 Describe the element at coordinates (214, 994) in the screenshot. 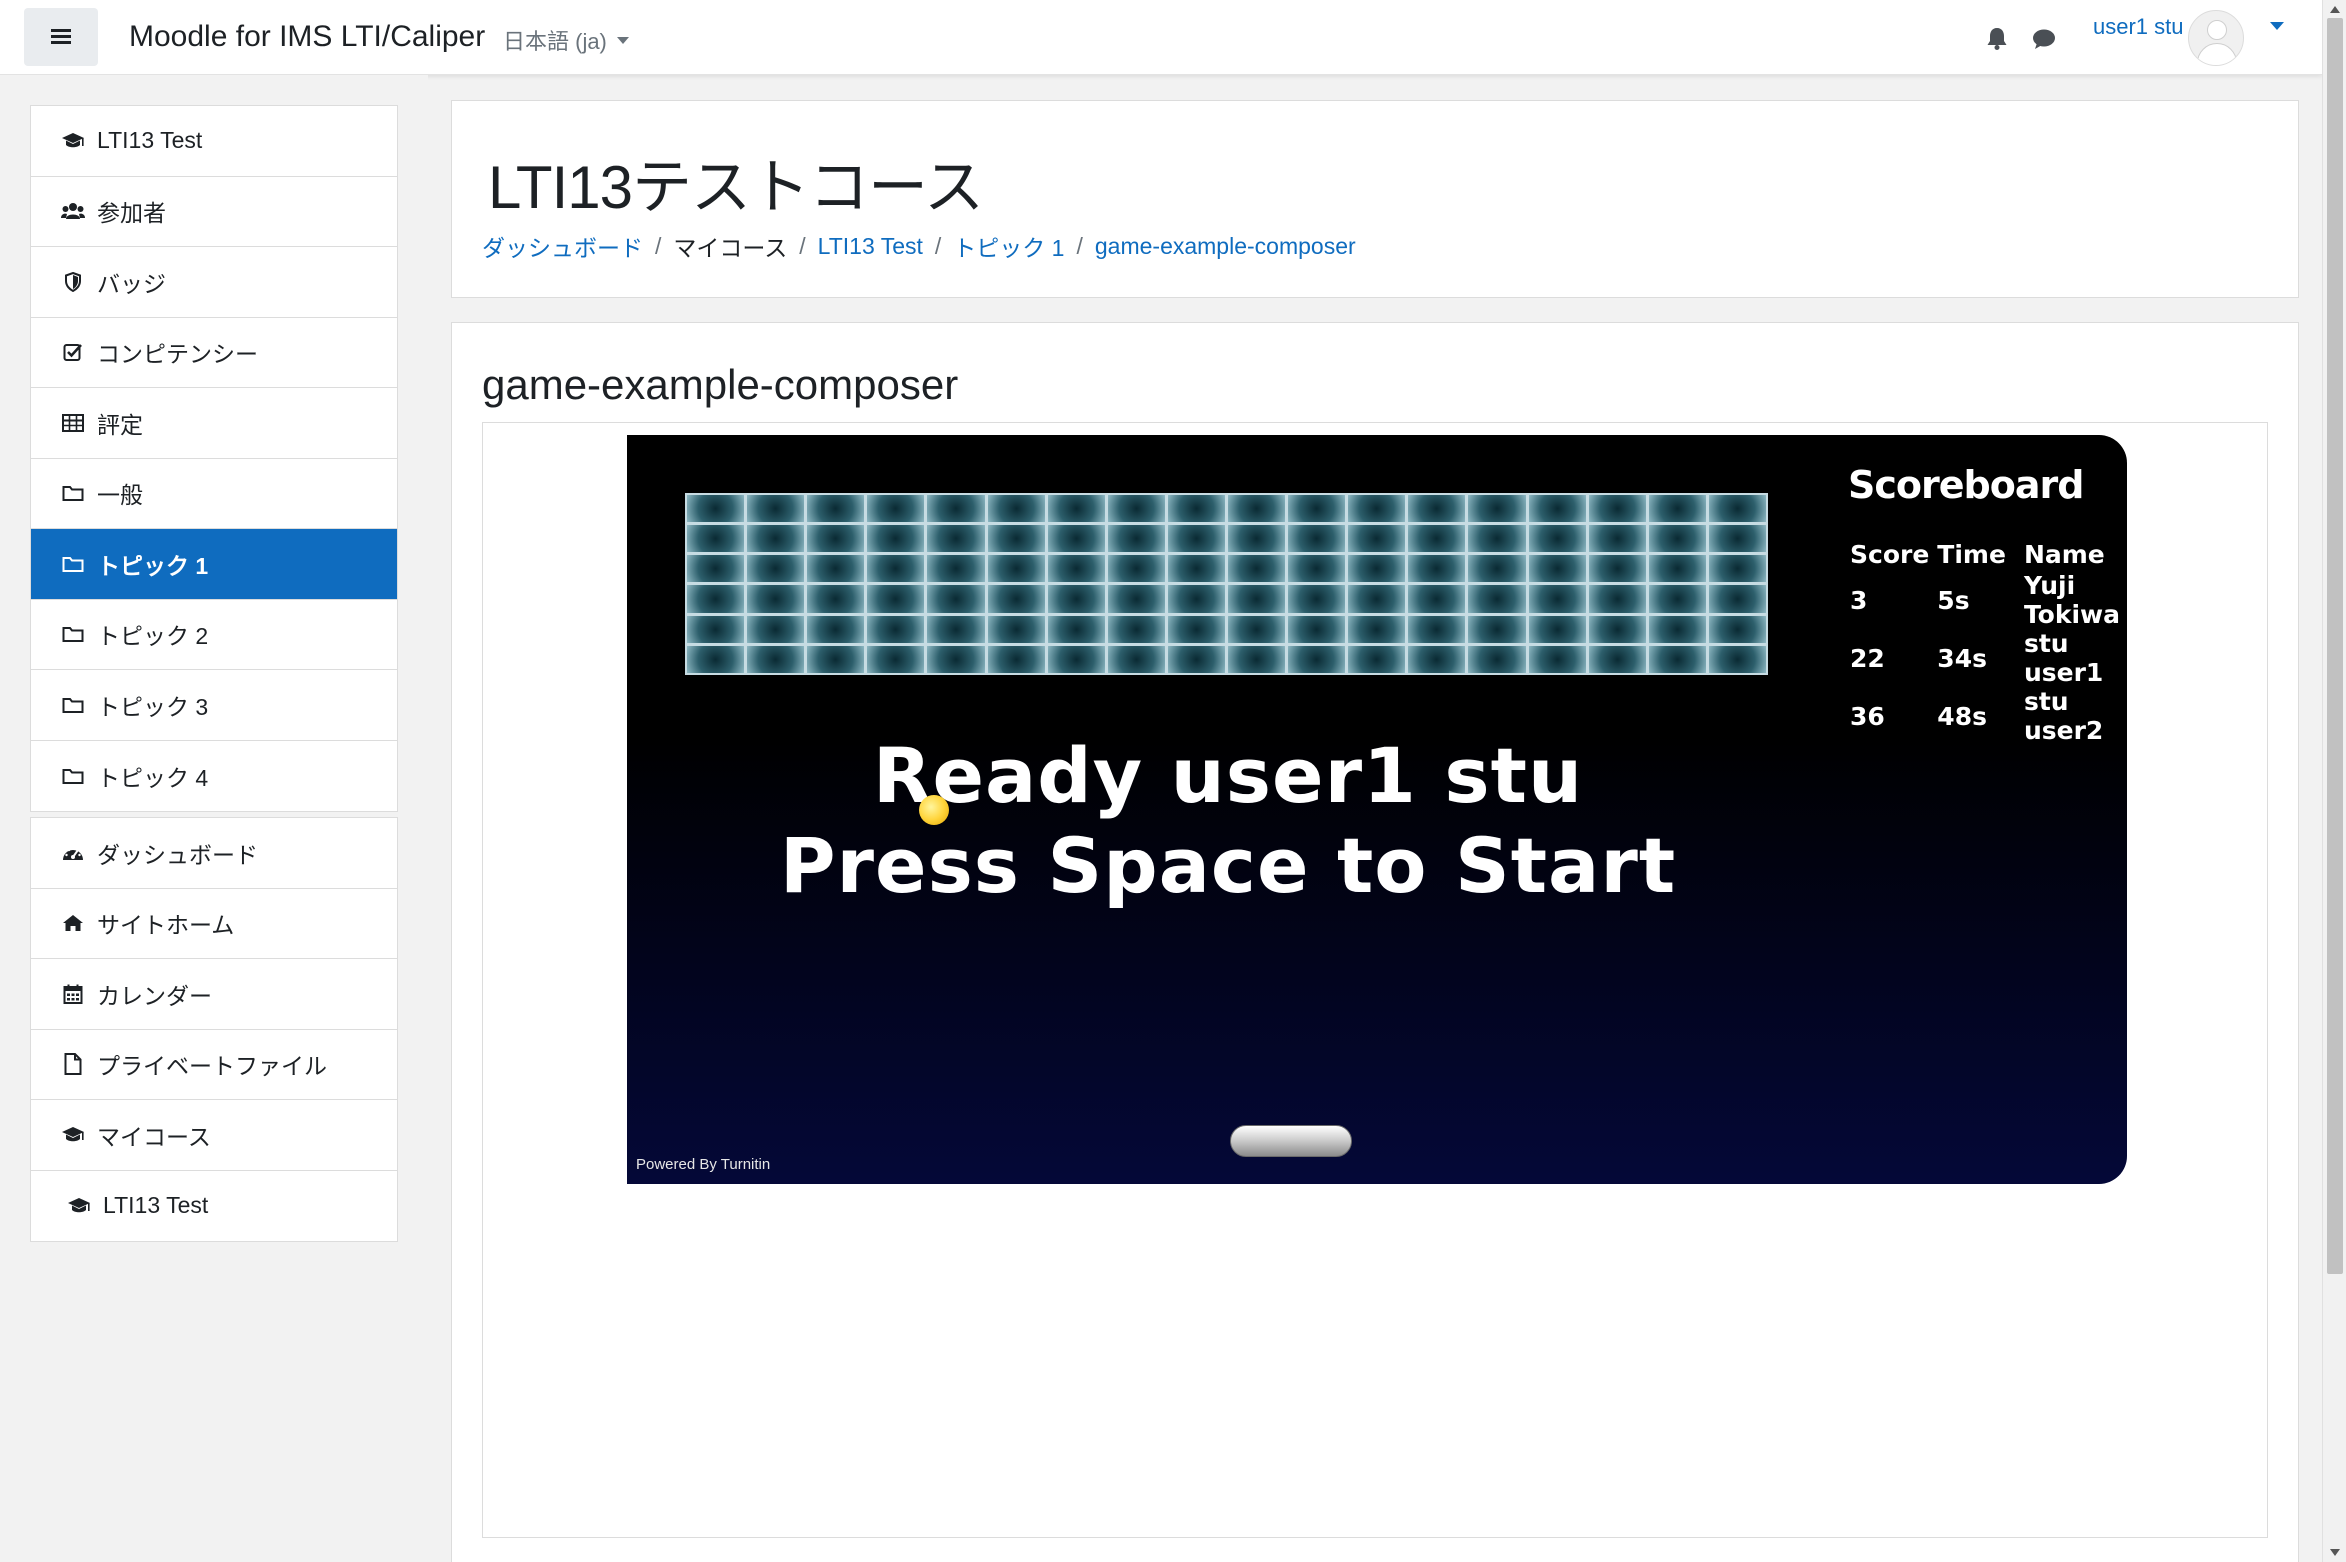

I see `sidebar-item-calendar: カレンダー` at that location.